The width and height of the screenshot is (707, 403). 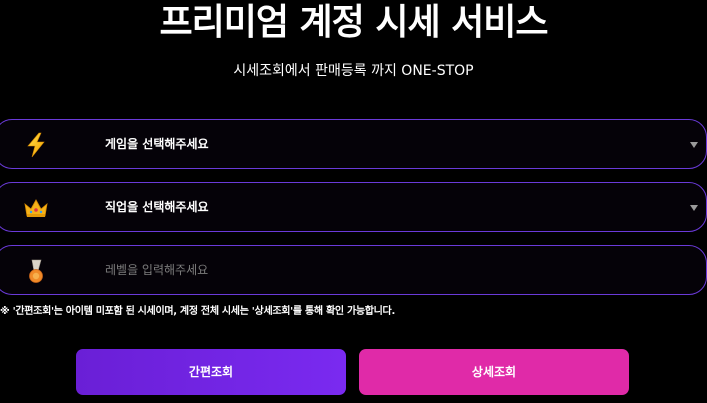 I want to click on level-input, so click(x=375, y=270).